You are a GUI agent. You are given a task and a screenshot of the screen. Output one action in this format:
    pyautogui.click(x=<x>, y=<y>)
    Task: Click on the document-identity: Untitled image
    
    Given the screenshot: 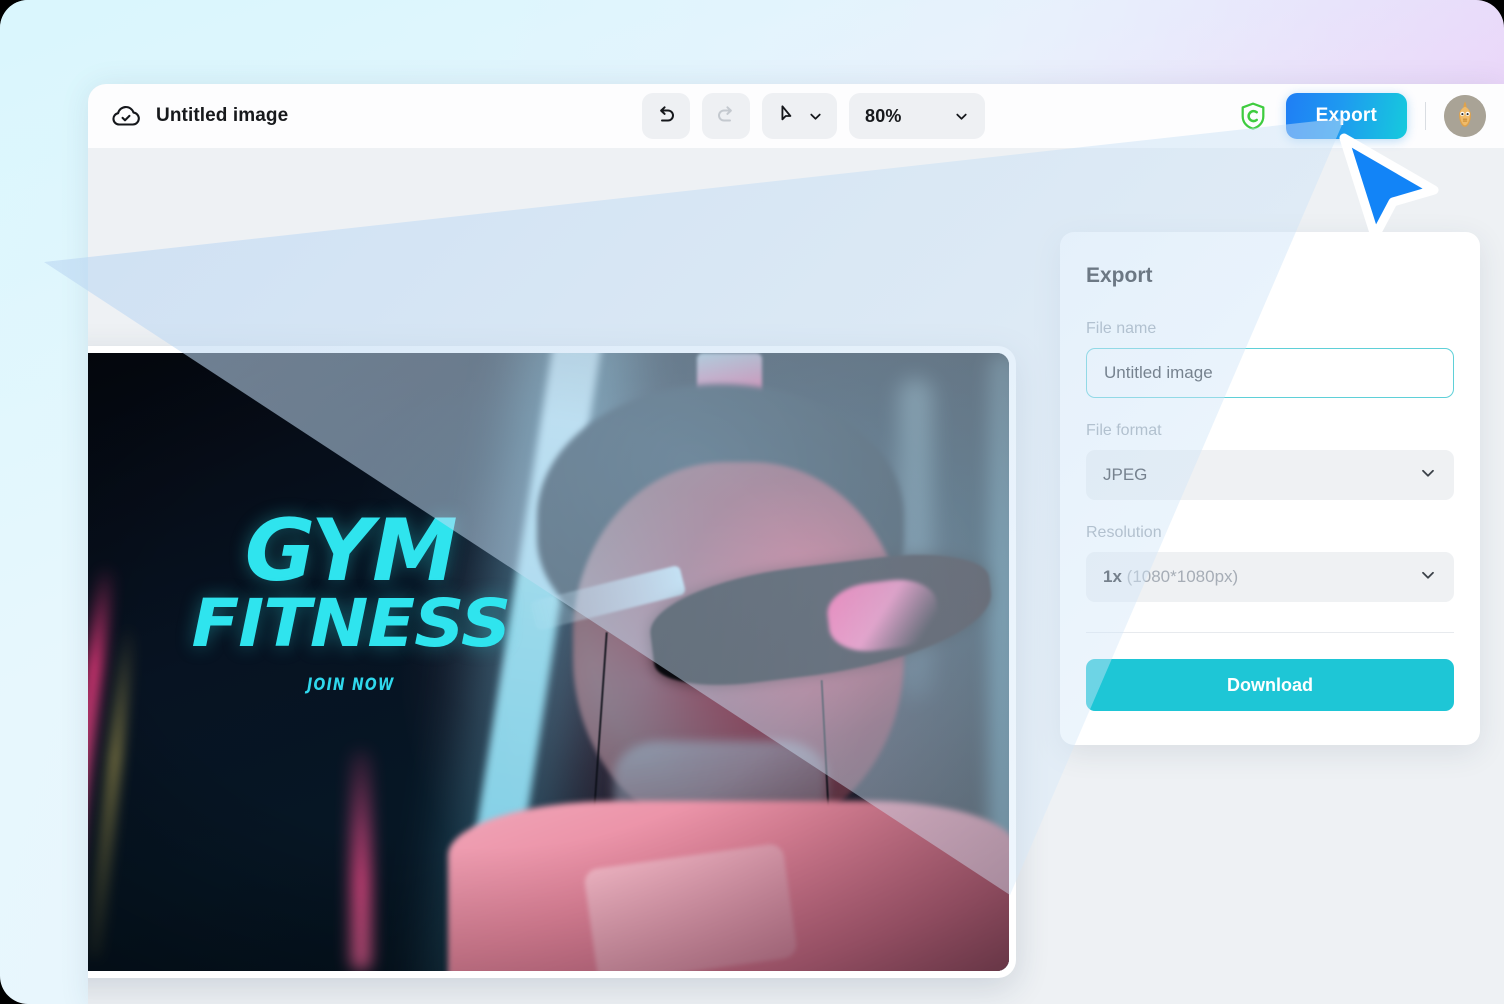 What is the action you would take?
    pyautogui.click(x=264, y=116)
    